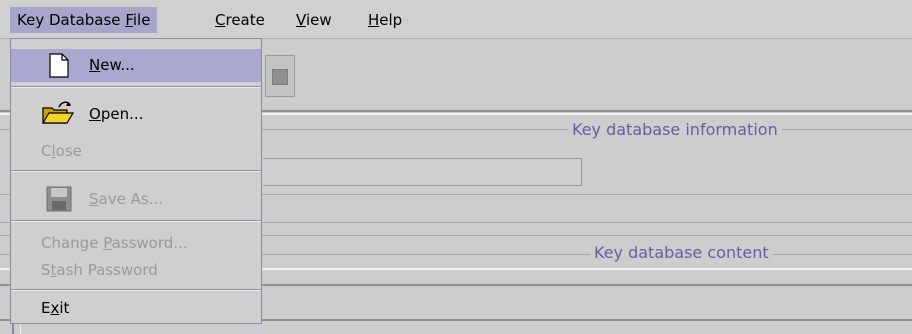  Describe the element at coordinates (59, 71) in the screenshot. I see `new-document-icon` at that location.